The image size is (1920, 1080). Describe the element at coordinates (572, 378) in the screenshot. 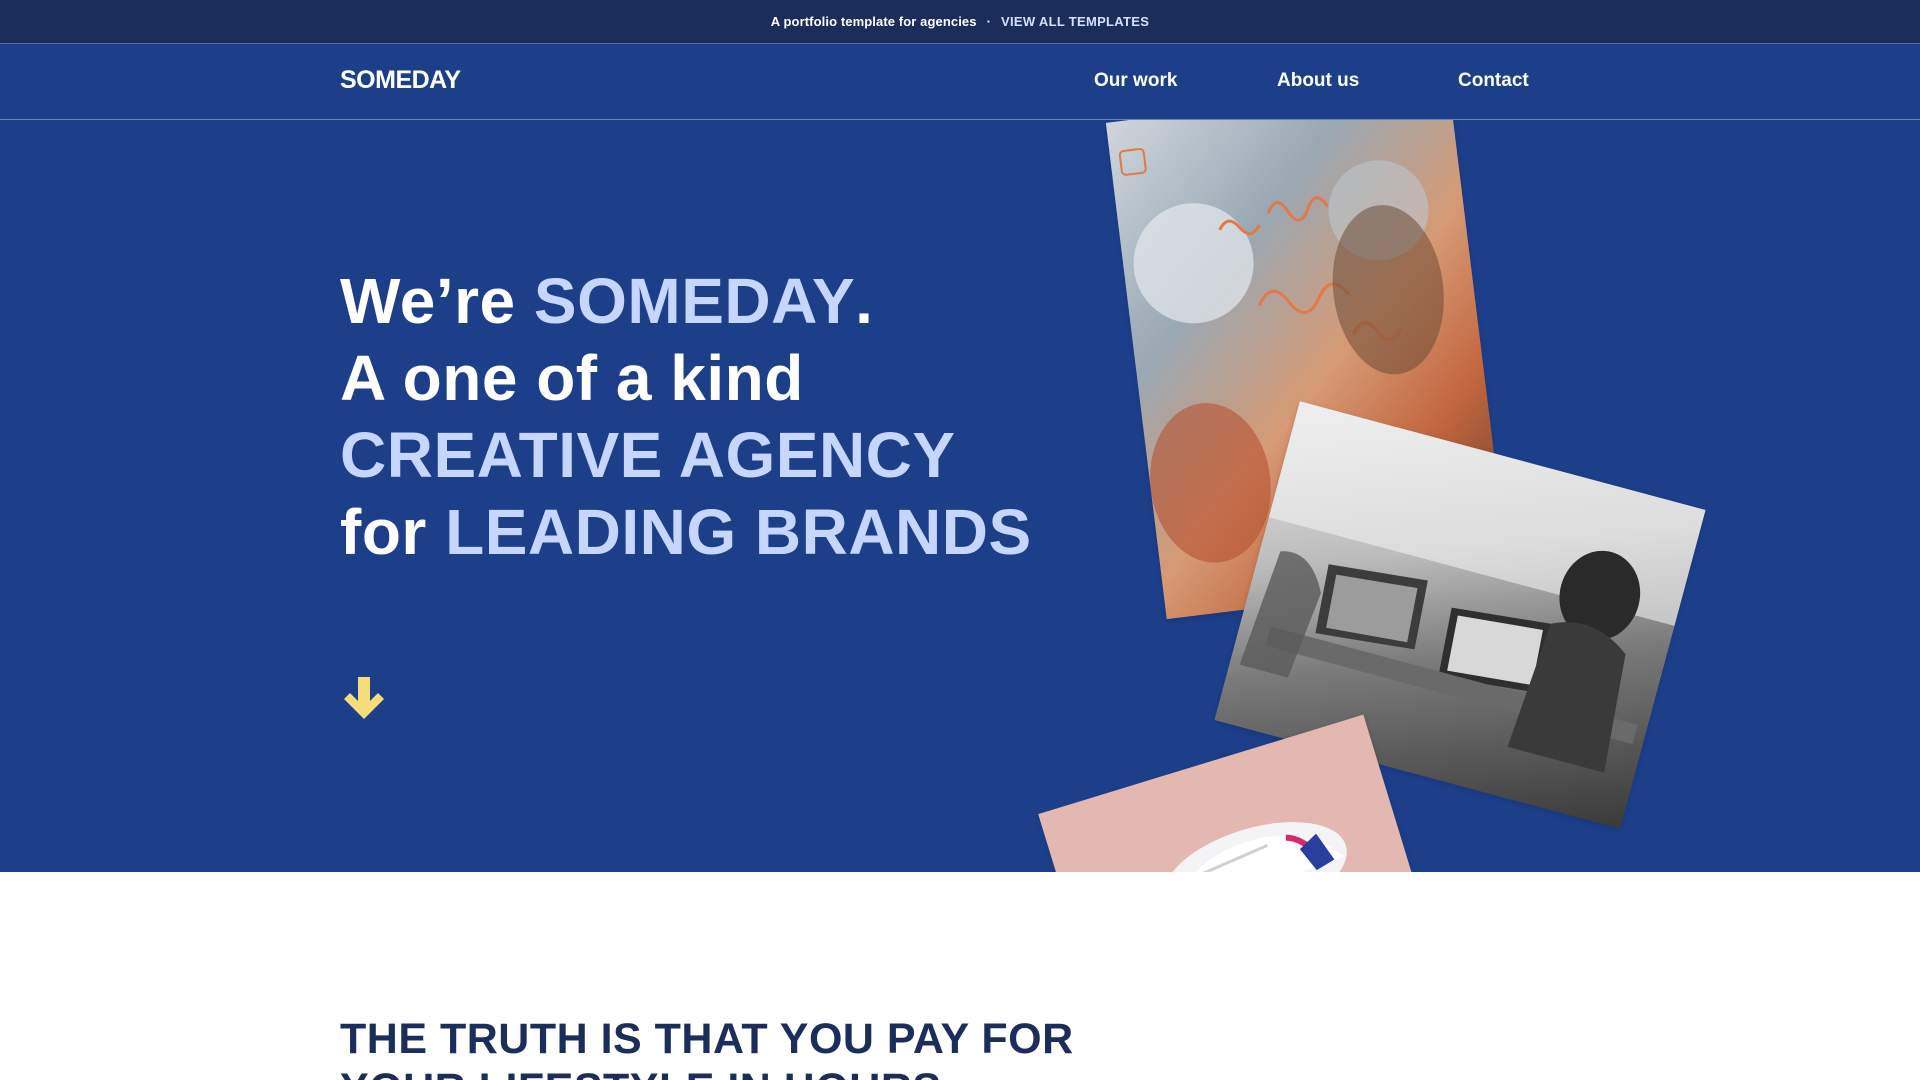

I see `headline-line2: A one of a kind` at that location.